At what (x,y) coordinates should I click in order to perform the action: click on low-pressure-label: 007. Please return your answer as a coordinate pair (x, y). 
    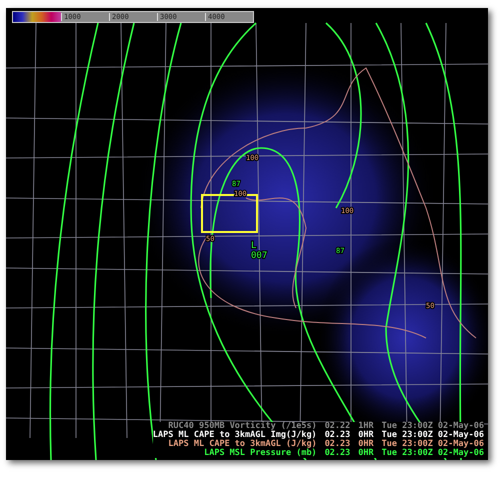
    Looking at the image, I should click on (259, 256).